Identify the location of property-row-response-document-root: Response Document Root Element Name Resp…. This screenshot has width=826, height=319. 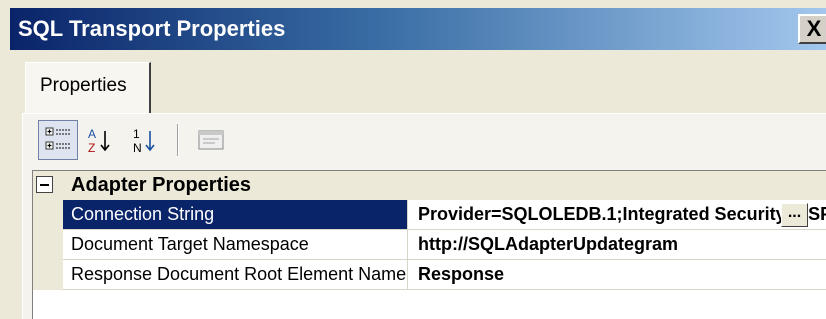
(429, 275).